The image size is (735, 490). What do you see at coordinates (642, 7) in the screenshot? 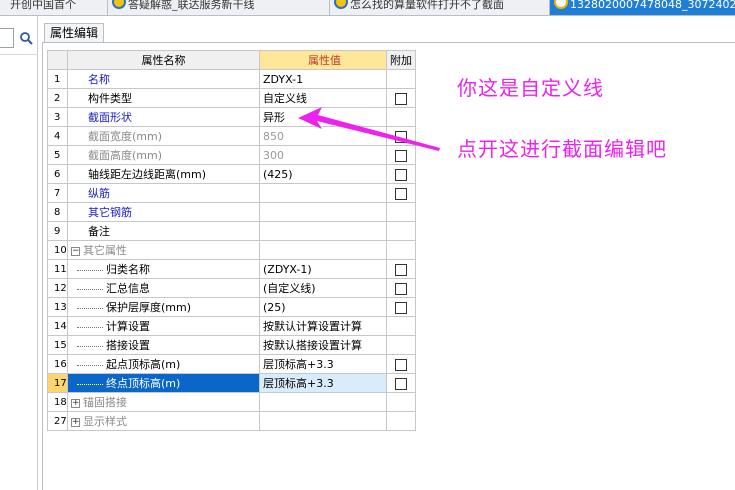
I see `browser-tab-4-active: 1328020007478048_30724020` at bounding box center [642, 7].